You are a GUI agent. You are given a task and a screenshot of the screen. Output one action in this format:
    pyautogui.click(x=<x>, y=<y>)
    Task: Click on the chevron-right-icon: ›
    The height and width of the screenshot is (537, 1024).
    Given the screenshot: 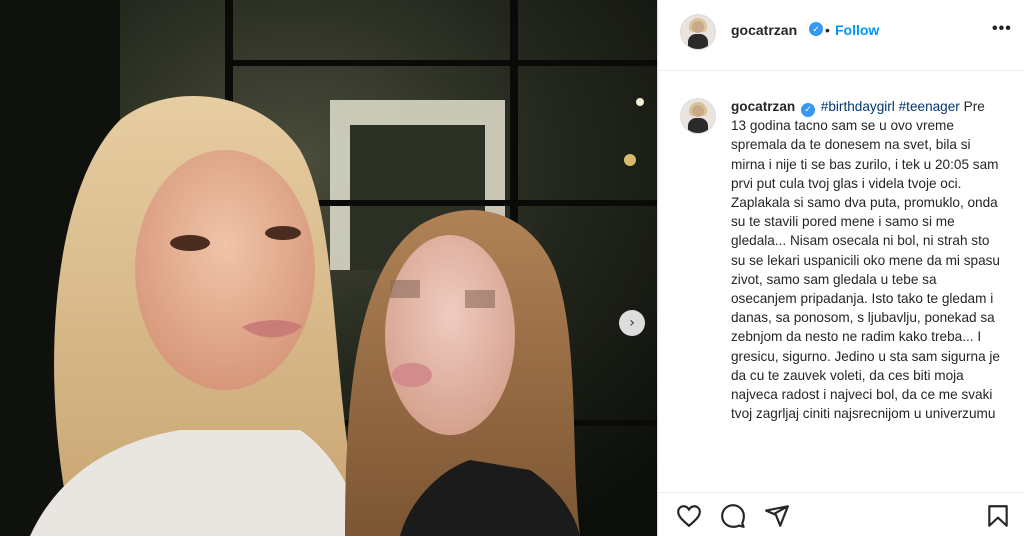 What is the action you would take?
    pyautogui.click(x=632, y=323)
    